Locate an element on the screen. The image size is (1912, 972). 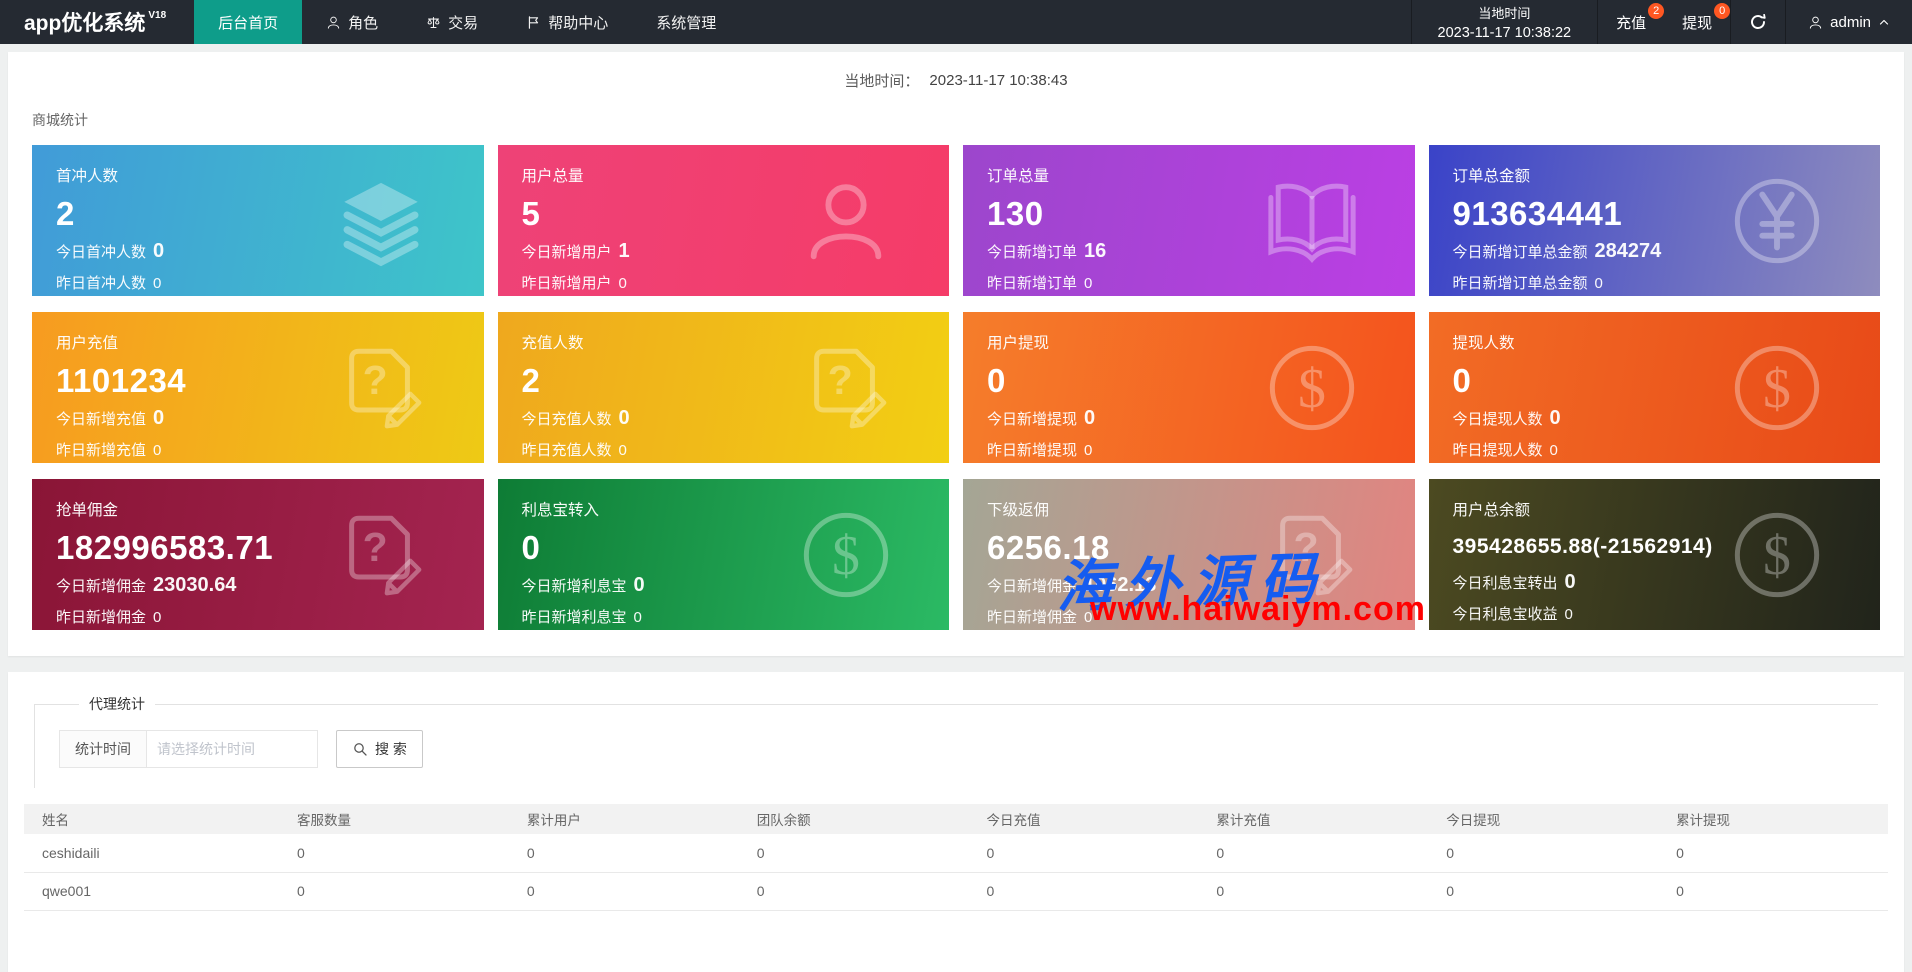
menu-label: 角色 is located at coordinates (363, 23).